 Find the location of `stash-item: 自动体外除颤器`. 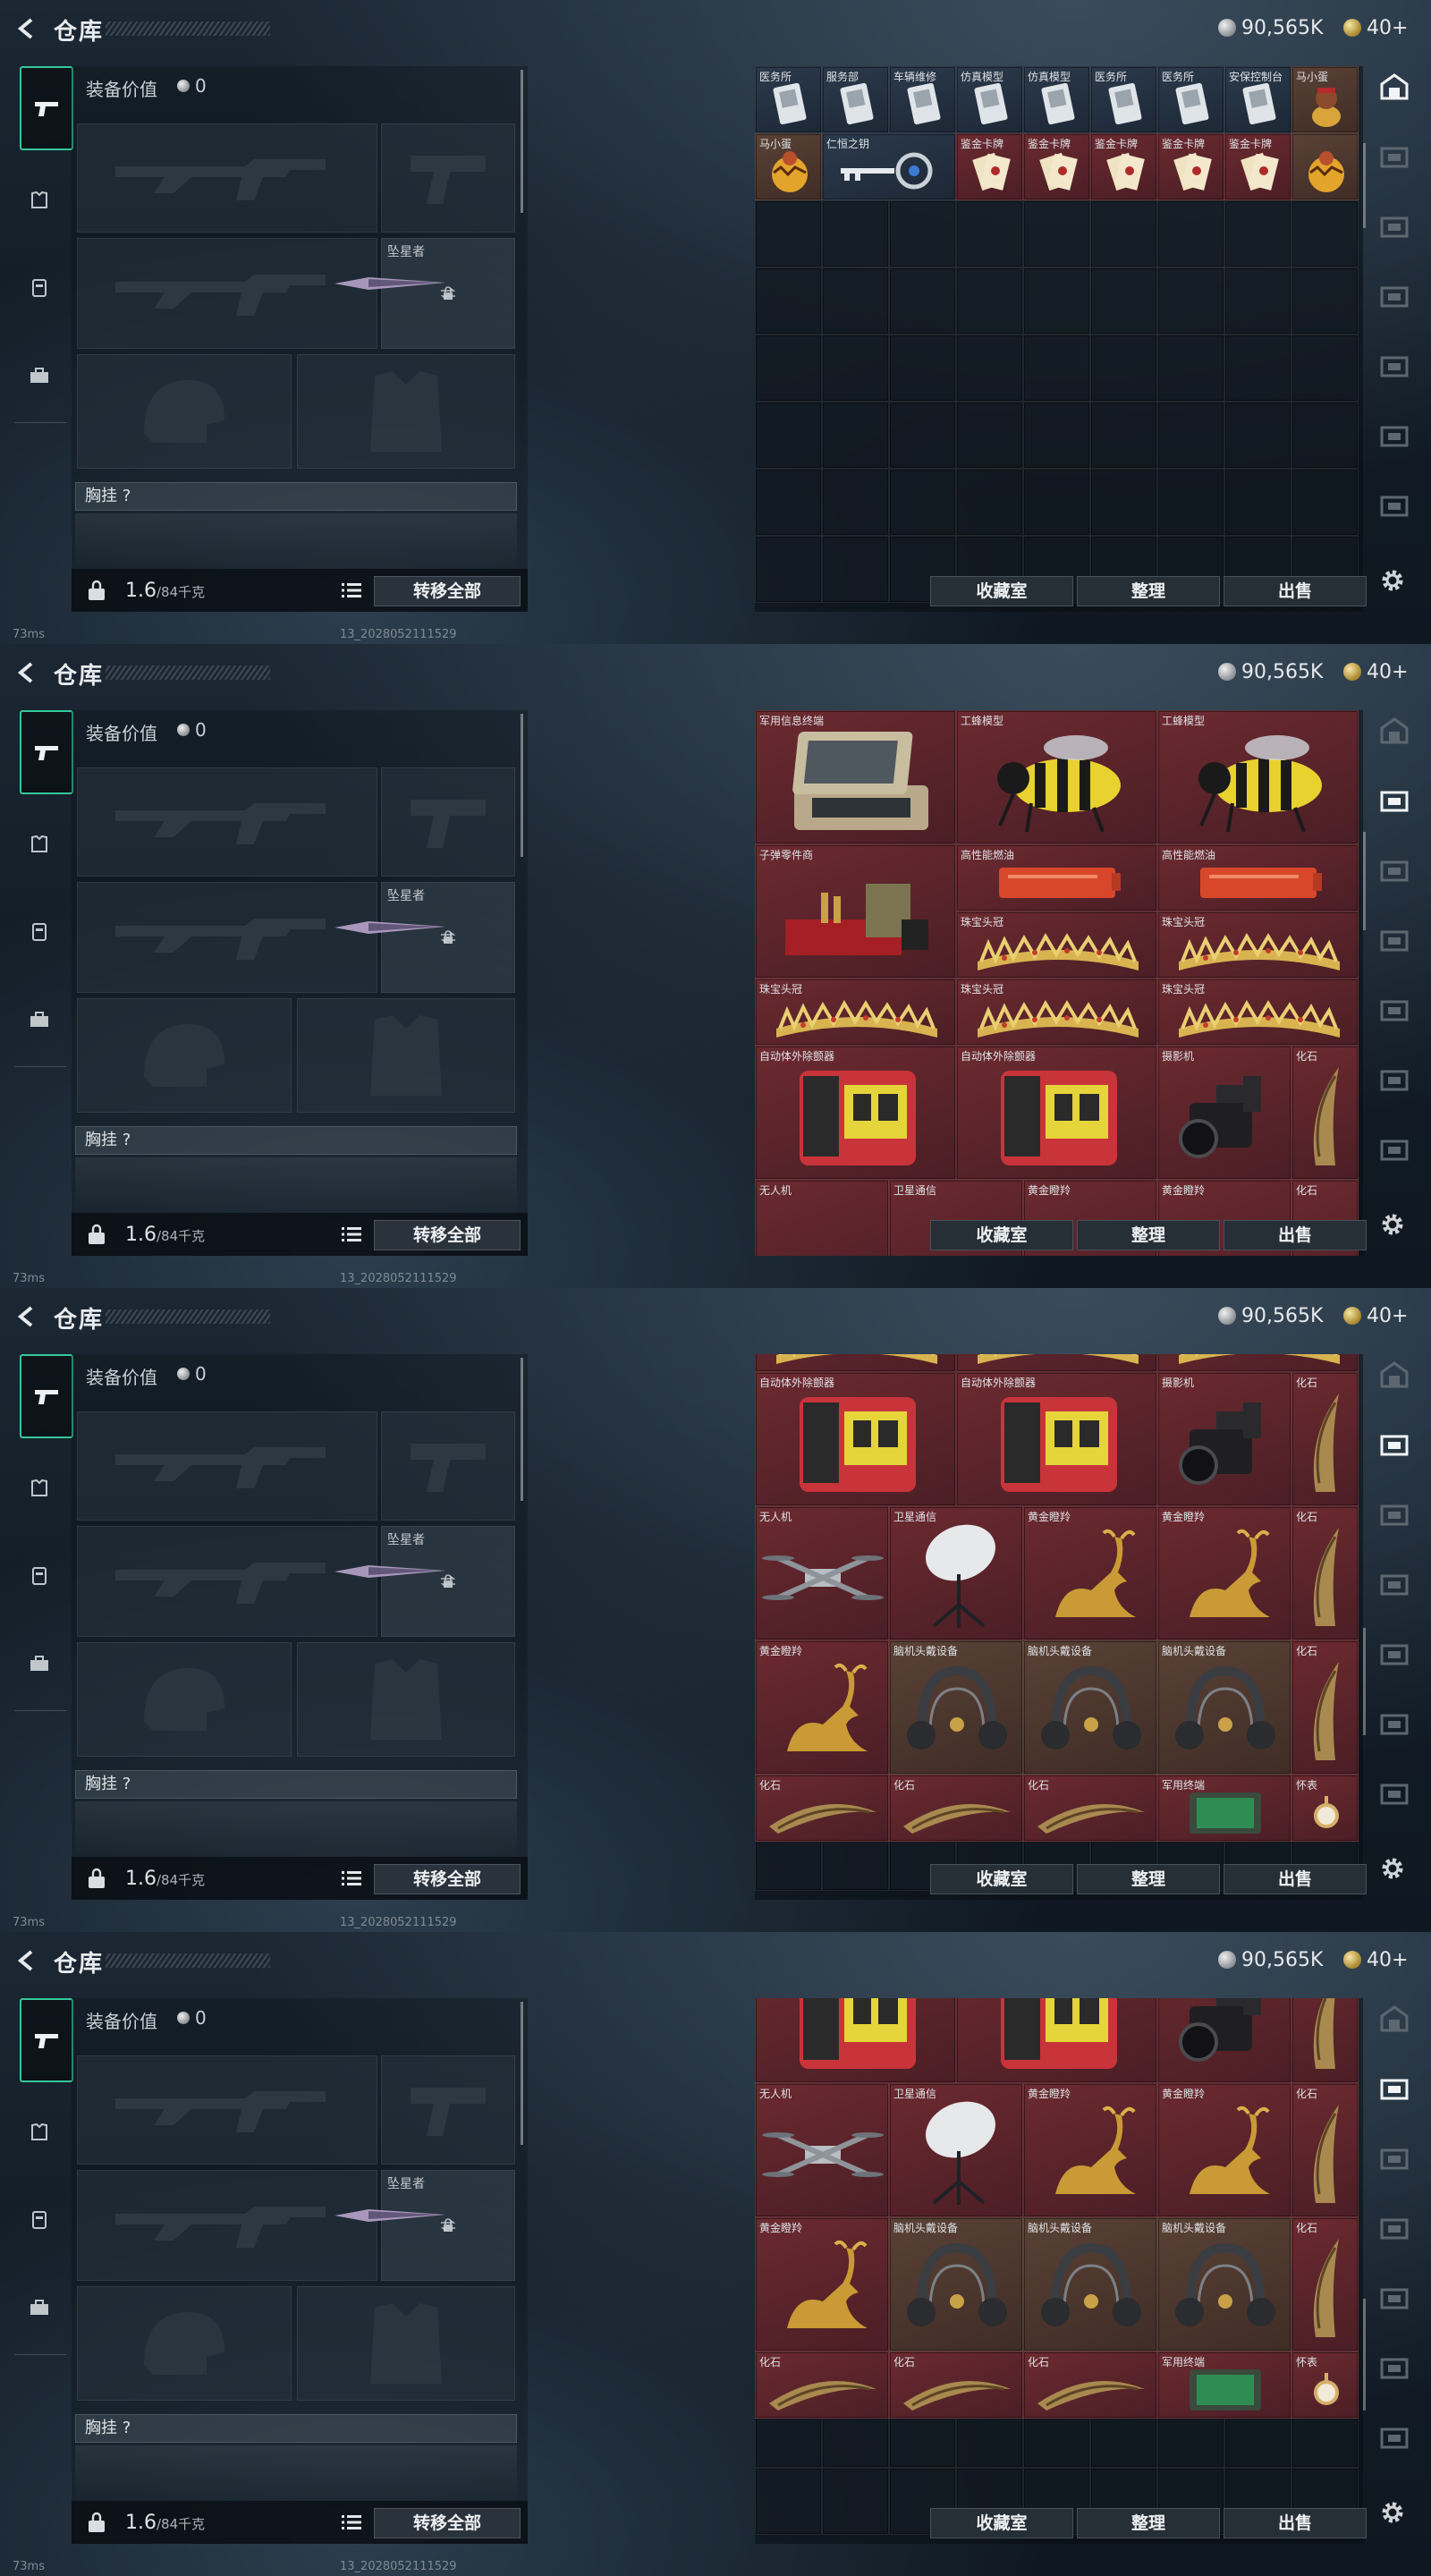

stash-item: 自动体外除颤器 is located at coordinates (856, 1113).